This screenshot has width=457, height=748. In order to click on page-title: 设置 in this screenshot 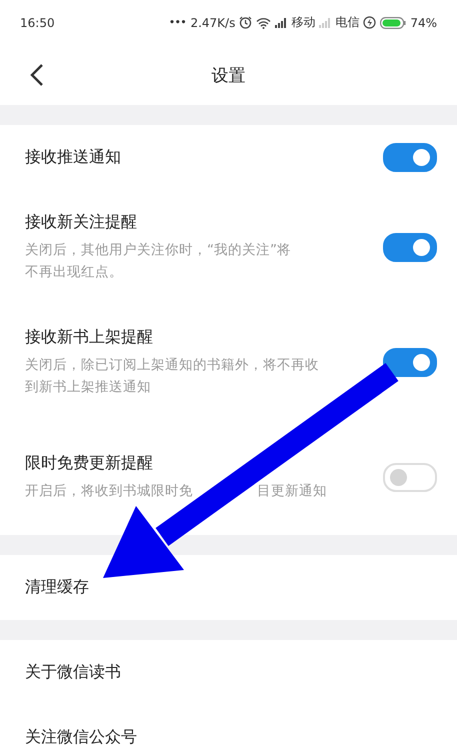, I will do `click(229, 75)`.